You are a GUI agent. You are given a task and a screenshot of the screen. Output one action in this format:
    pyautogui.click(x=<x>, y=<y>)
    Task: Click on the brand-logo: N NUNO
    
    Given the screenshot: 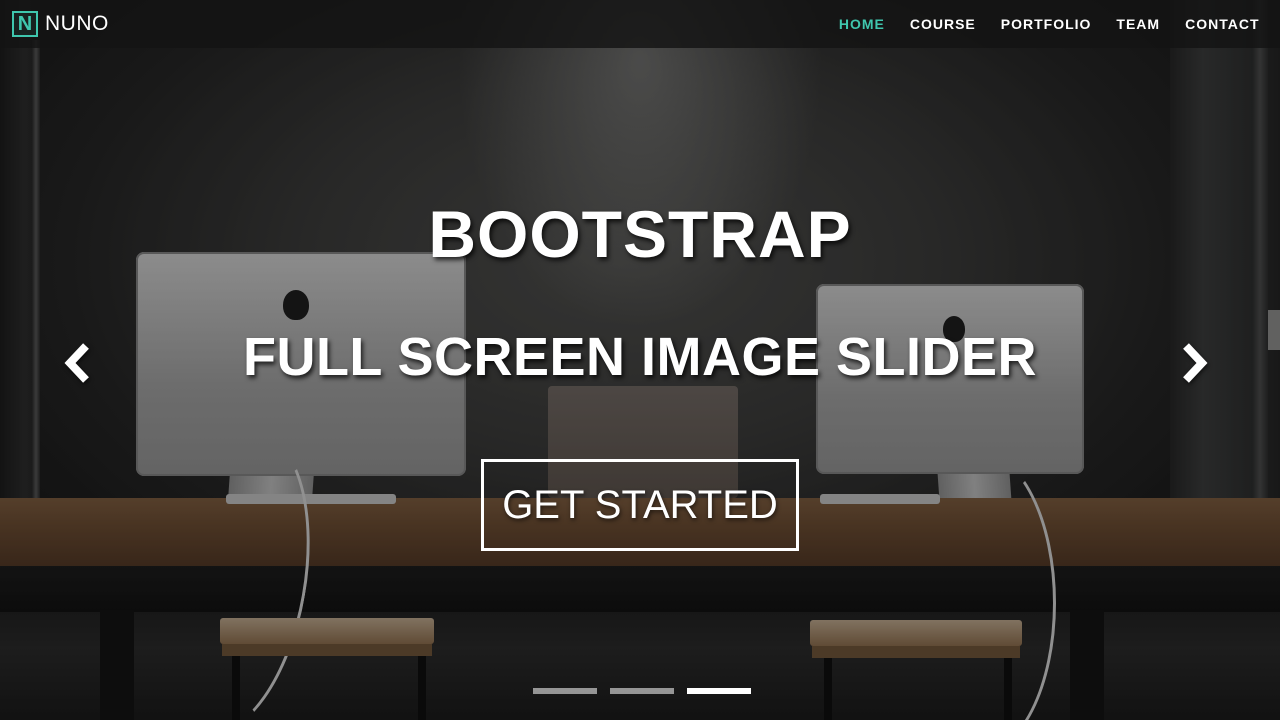 What is the action you would take?
    pyautogui.click(x=60, y=24)
    